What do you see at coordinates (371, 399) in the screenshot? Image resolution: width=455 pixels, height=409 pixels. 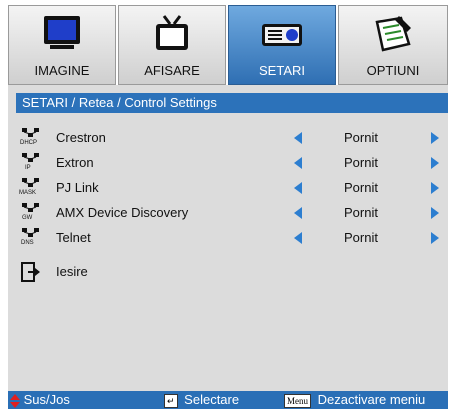 I see `help-menu-label: Dezactivare meniu` at bounding box center [371, 399].